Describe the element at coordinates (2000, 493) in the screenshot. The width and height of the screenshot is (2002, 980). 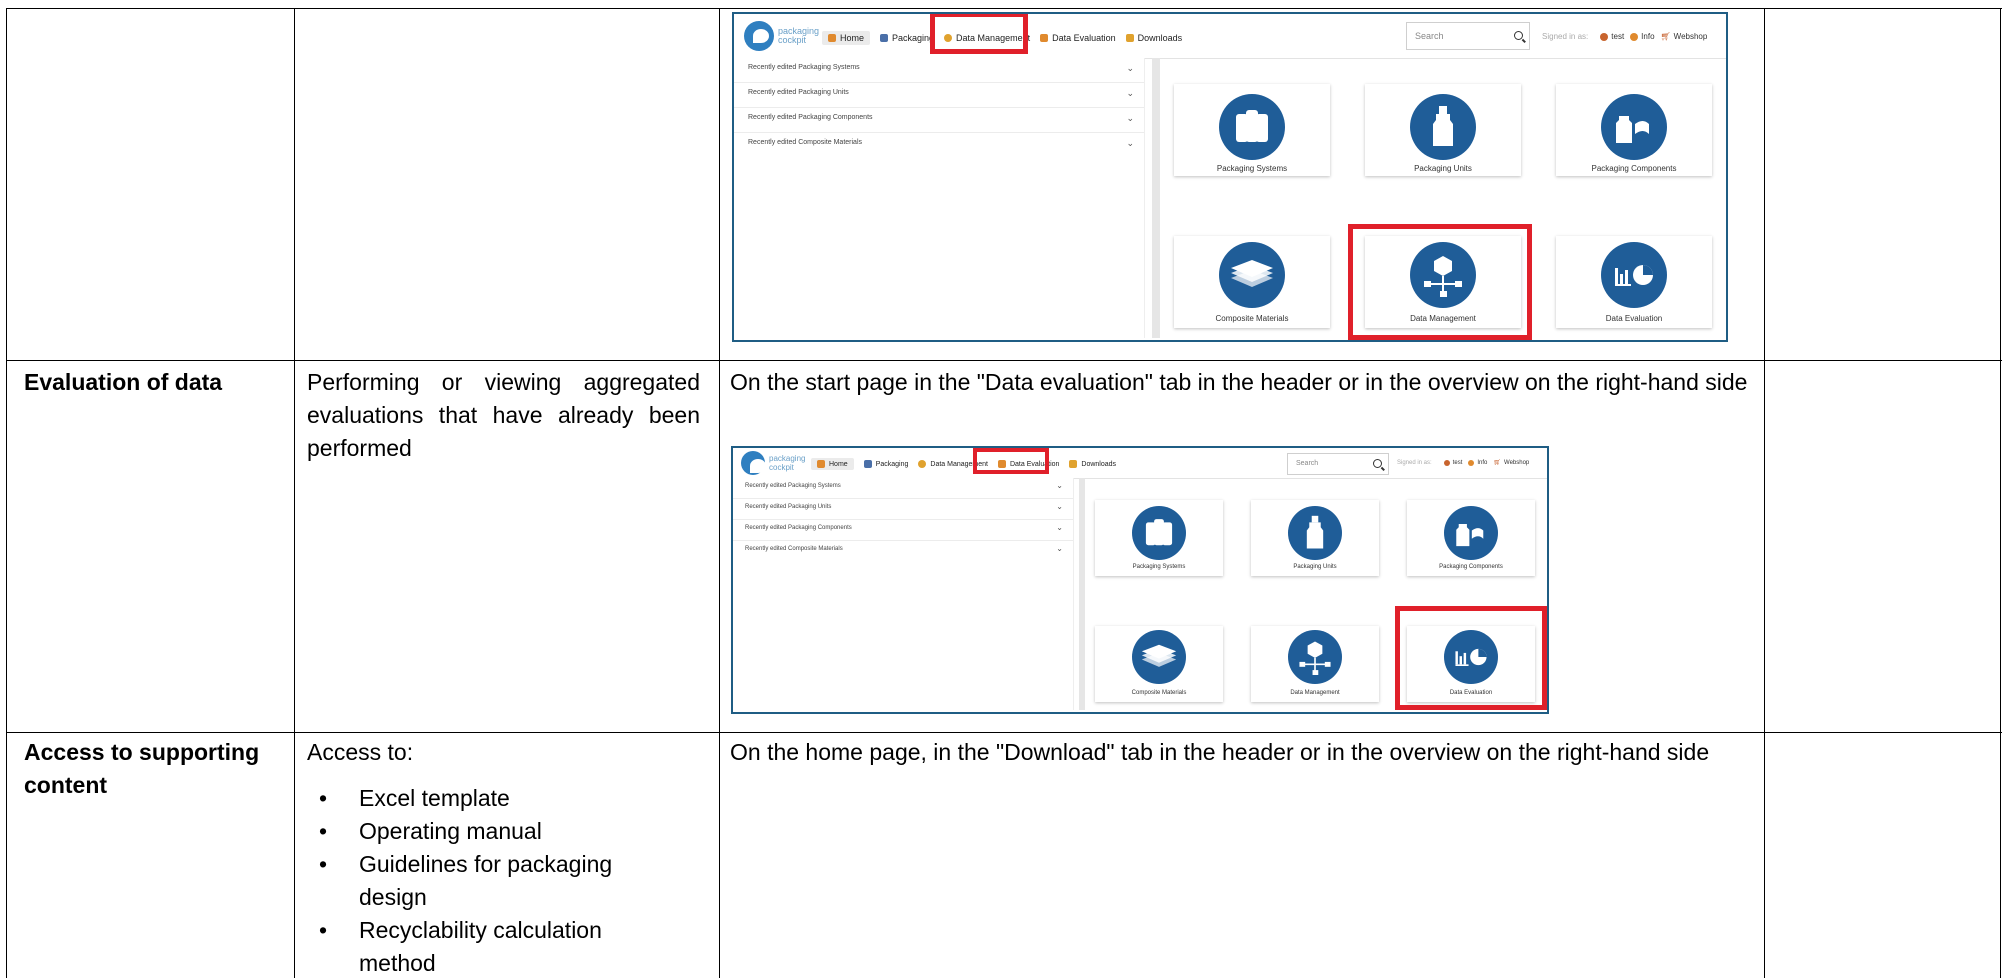
I see `table-right-border` at that location.